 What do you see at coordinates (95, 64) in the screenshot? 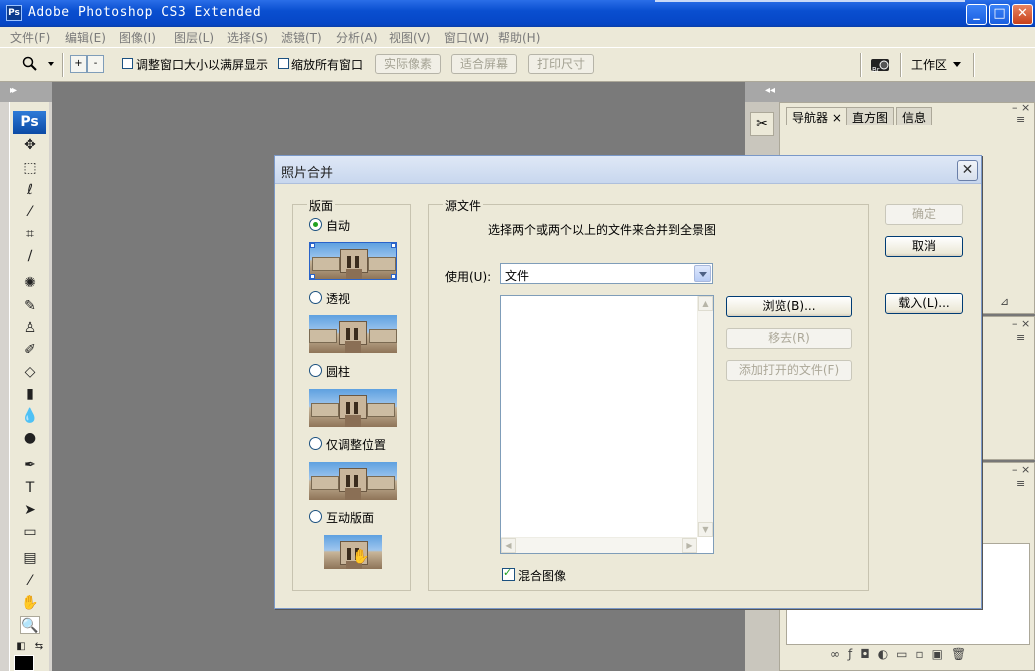
I see `zoom-out-button: -` at bounding box center [95, 64].